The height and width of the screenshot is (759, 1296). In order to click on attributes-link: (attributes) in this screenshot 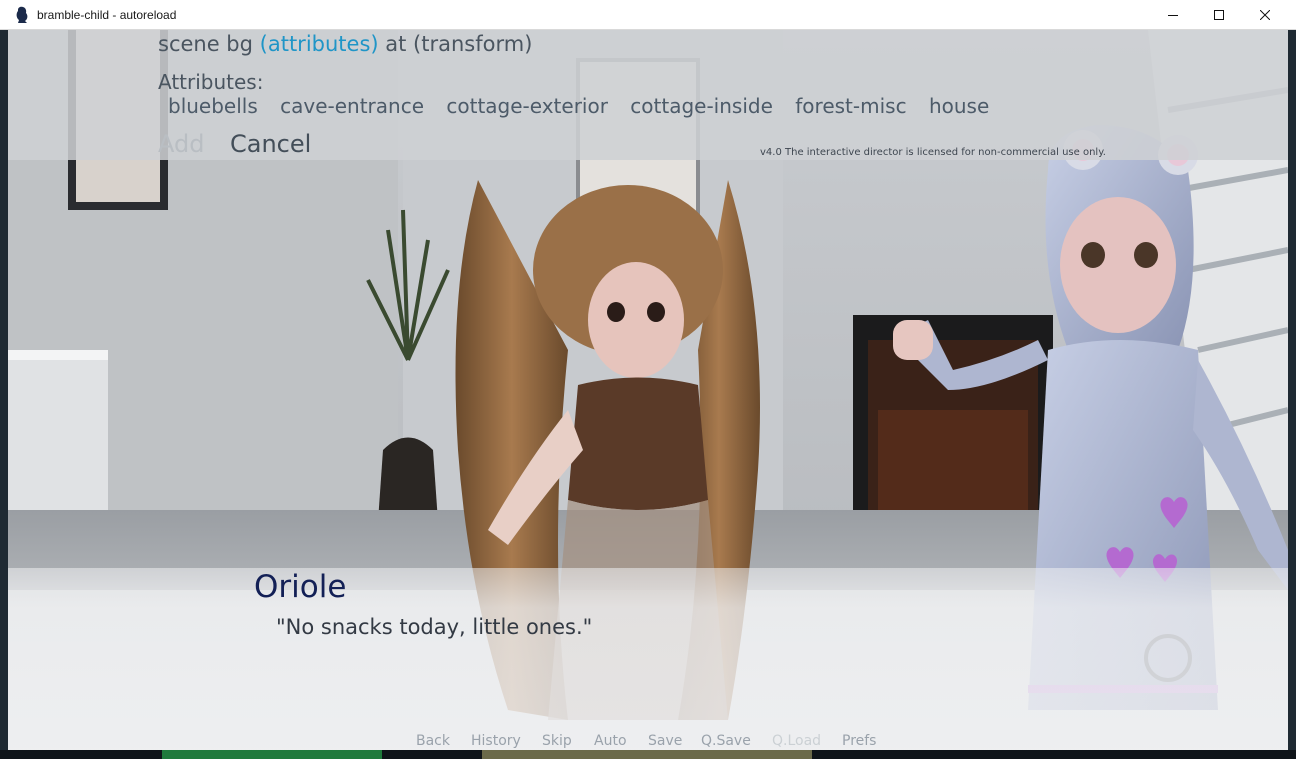, I will do `click(319, 44)`.